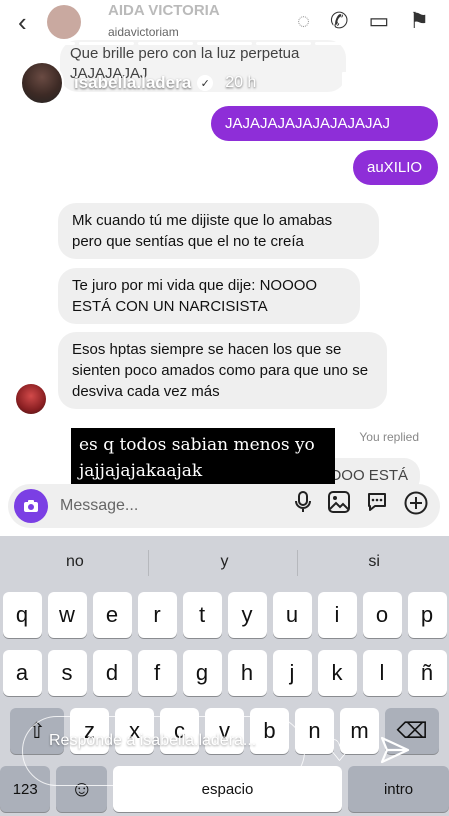 Image resolution: width=449 pixels, height=816 pixels. I want to click on story-header: isabella.ladera ✓ 20 h •••, so click(225, 83).